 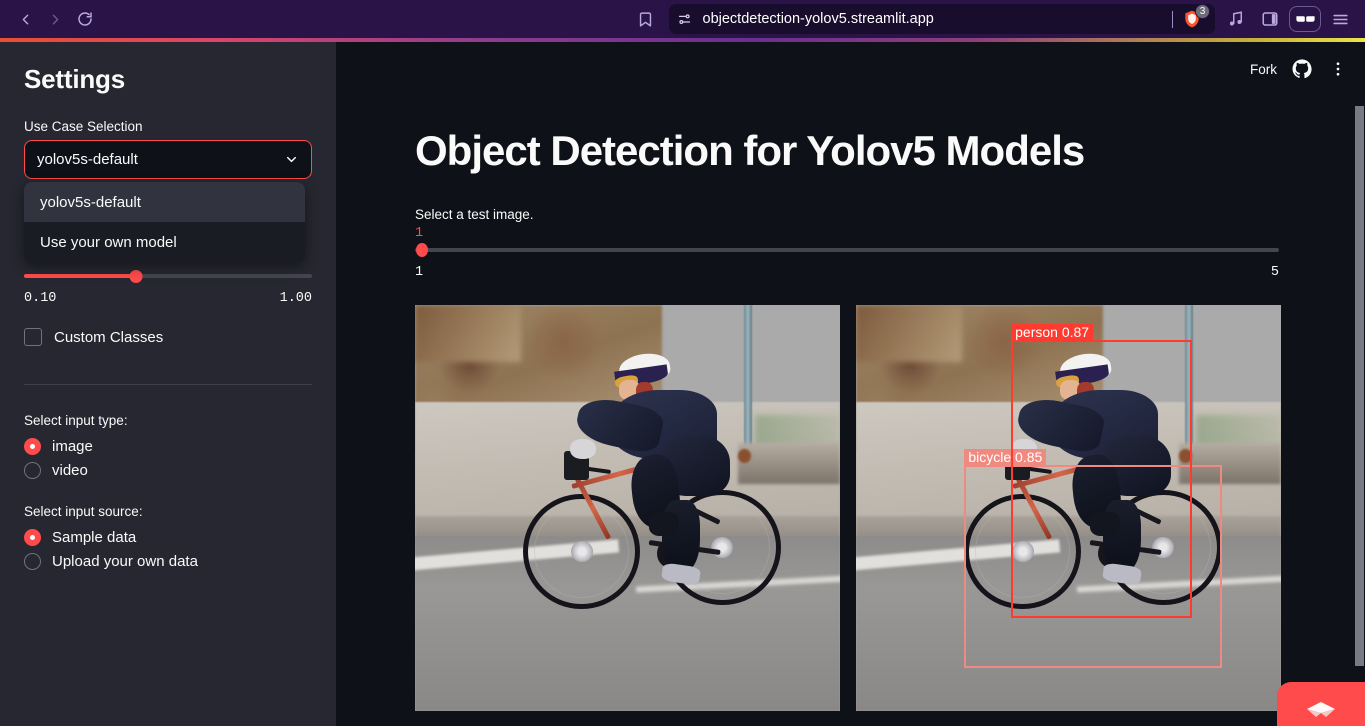 What do you see at coordinates (109, 337) in the screenshot?
I see `custom-classes-label: Custom Classes` at bounding box center [109, 337].